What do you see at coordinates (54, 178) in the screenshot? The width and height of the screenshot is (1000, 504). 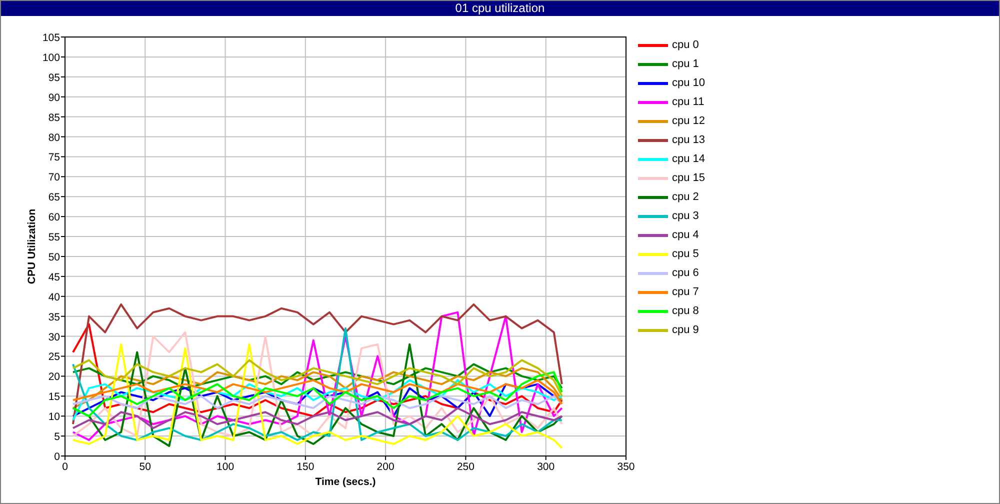 I see `y-tick-label: 70` at bounding box center [54, 178].